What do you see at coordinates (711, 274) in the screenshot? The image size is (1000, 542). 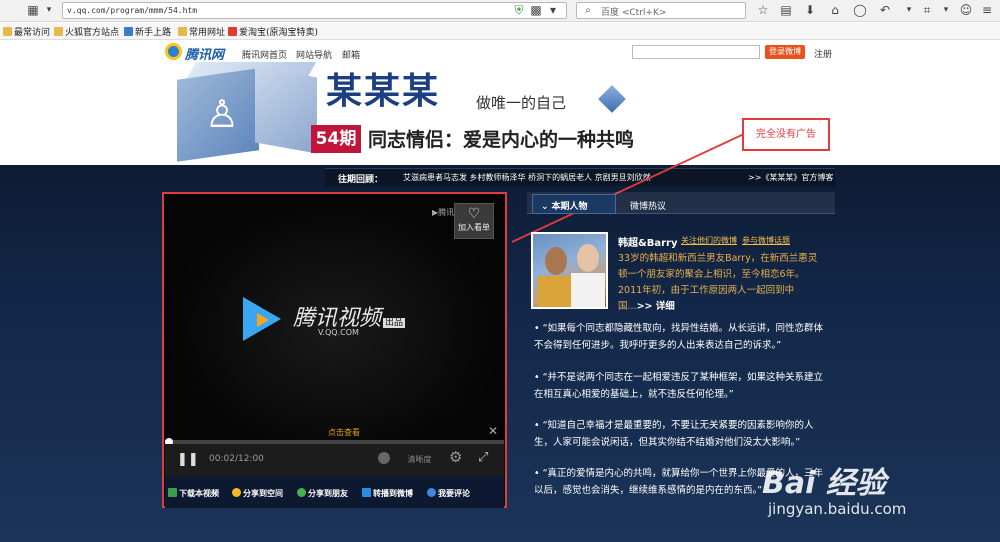 I see `bio-text: 顿一个朋友家的聚会上相识，至今相恋6年。` at bounding box center [711, 274].